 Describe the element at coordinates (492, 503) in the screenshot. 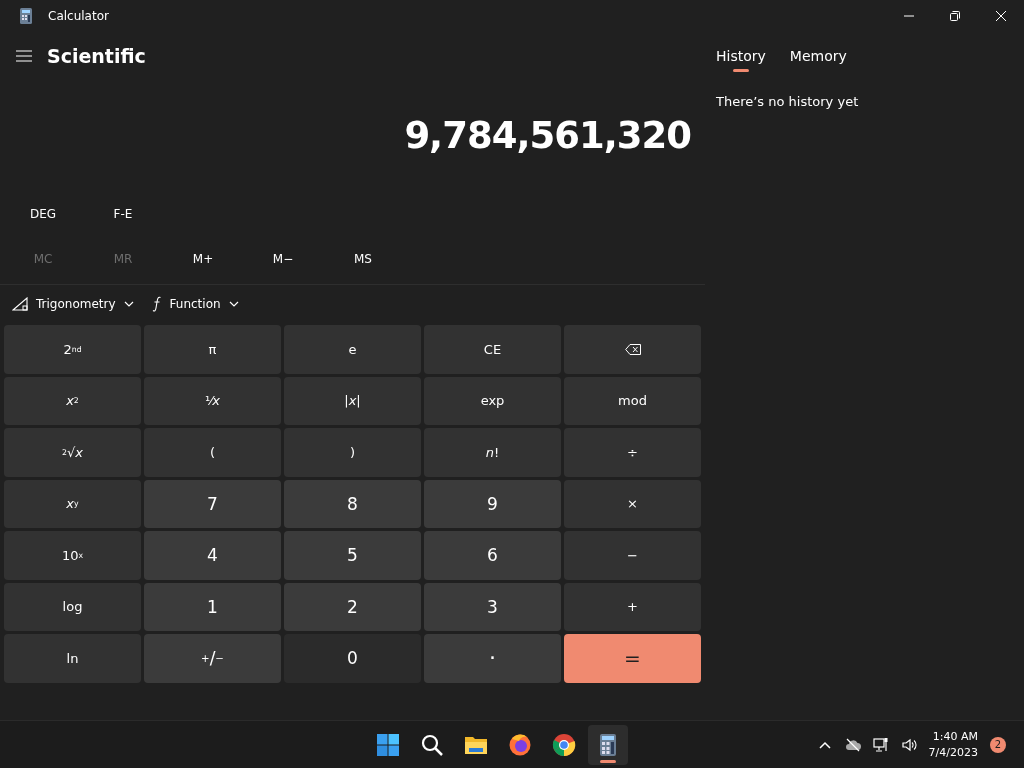

I see `calculator-key: 9` at that location.